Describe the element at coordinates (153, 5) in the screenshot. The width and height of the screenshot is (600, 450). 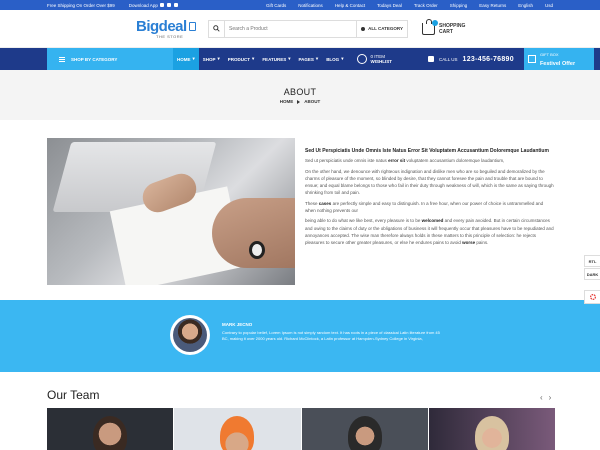
I see `download-app-link: Download App` at that location.